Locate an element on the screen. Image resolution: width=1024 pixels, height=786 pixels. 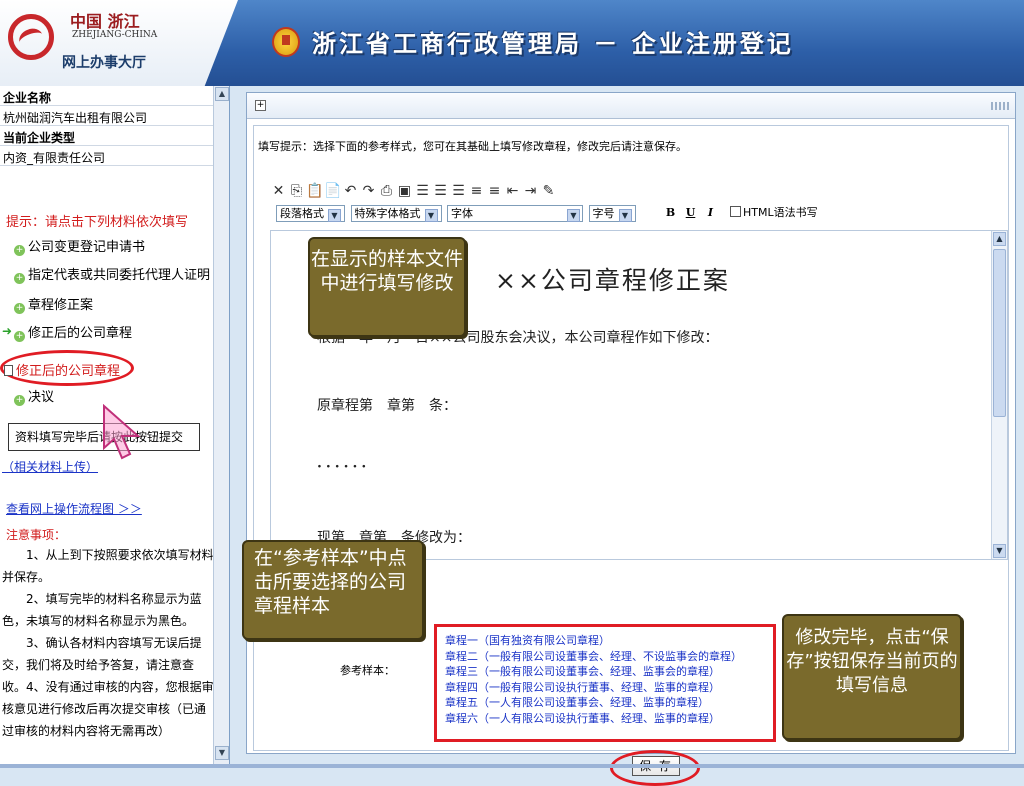
html-mode-checkbox is located at coordinates (735, 211).